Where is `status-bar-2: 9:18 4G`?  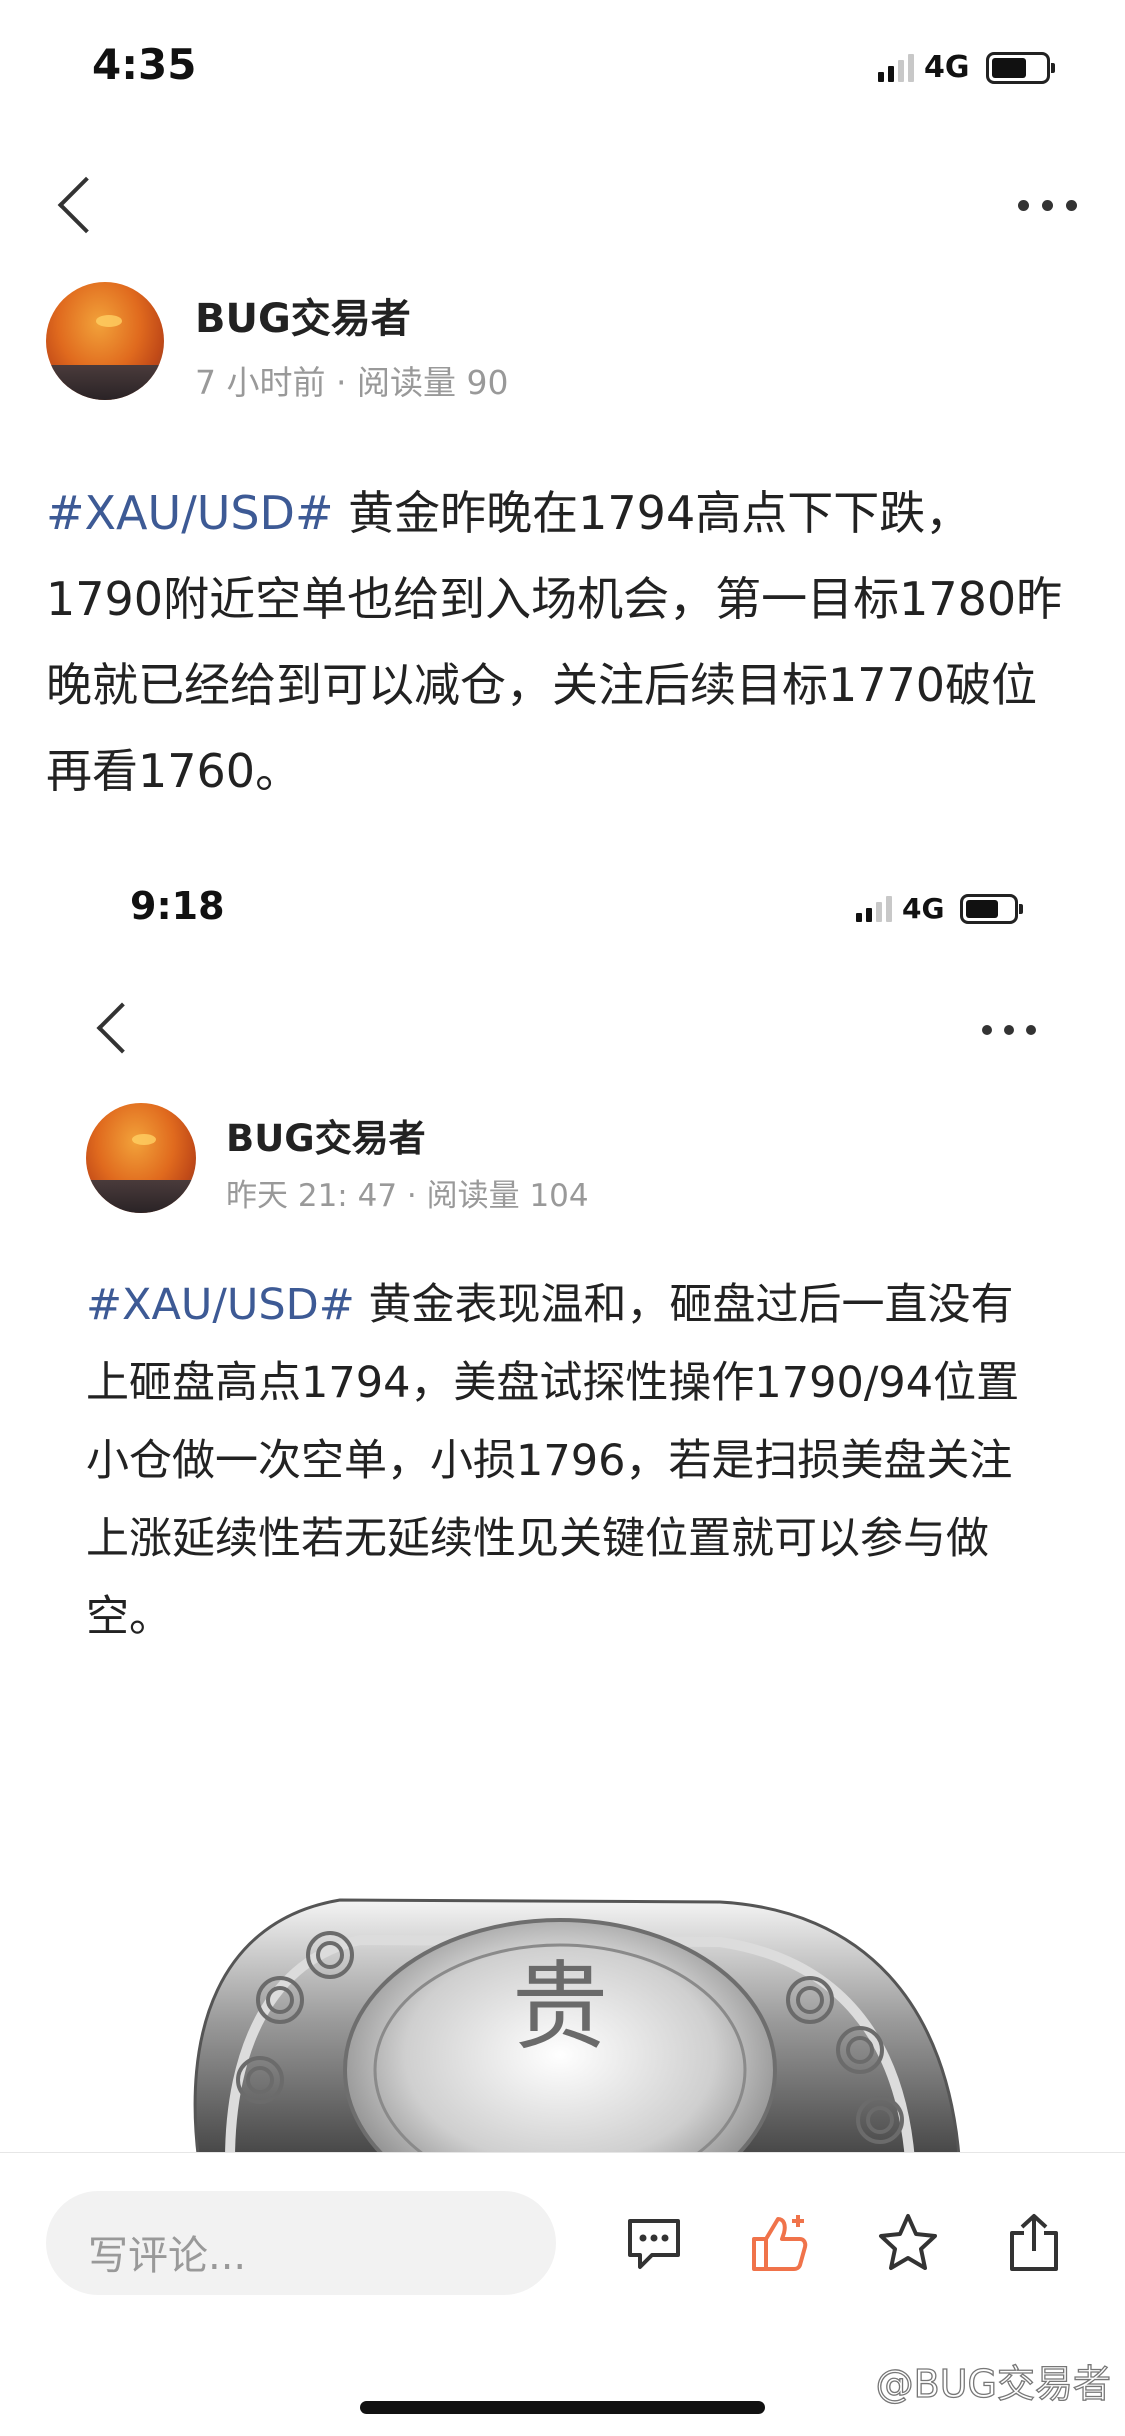 status-bar-2: 9:18 4G is located at coordinates (562, 912).